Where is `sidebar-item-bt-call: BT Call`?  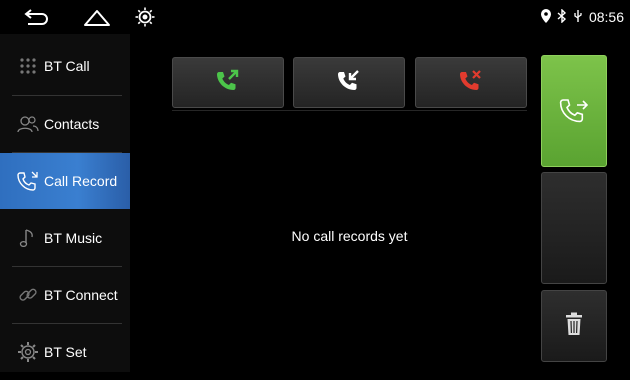 sidebar-item-bt-call: BT Call is located at coordinates (65, 66).